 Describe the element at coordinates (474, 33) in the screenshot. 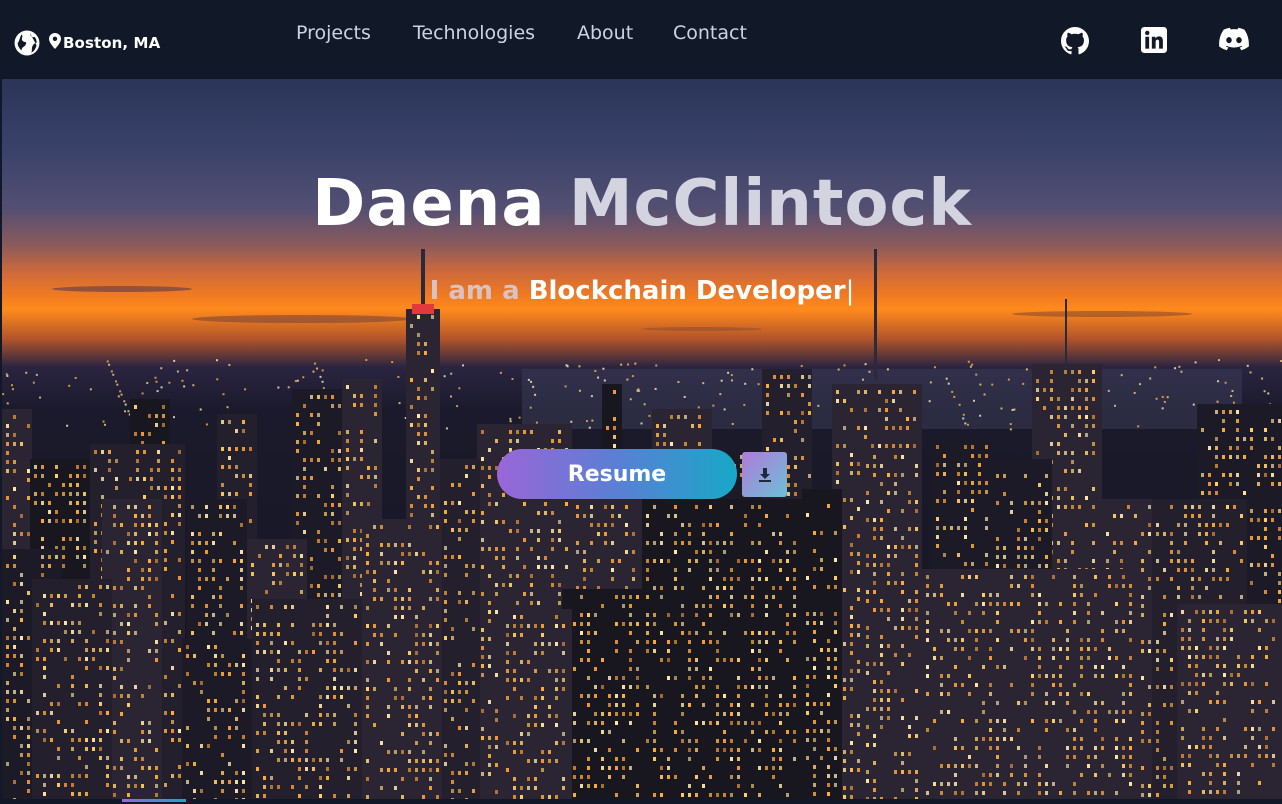

I see `nav-link-technologies: Technologies` at that location.